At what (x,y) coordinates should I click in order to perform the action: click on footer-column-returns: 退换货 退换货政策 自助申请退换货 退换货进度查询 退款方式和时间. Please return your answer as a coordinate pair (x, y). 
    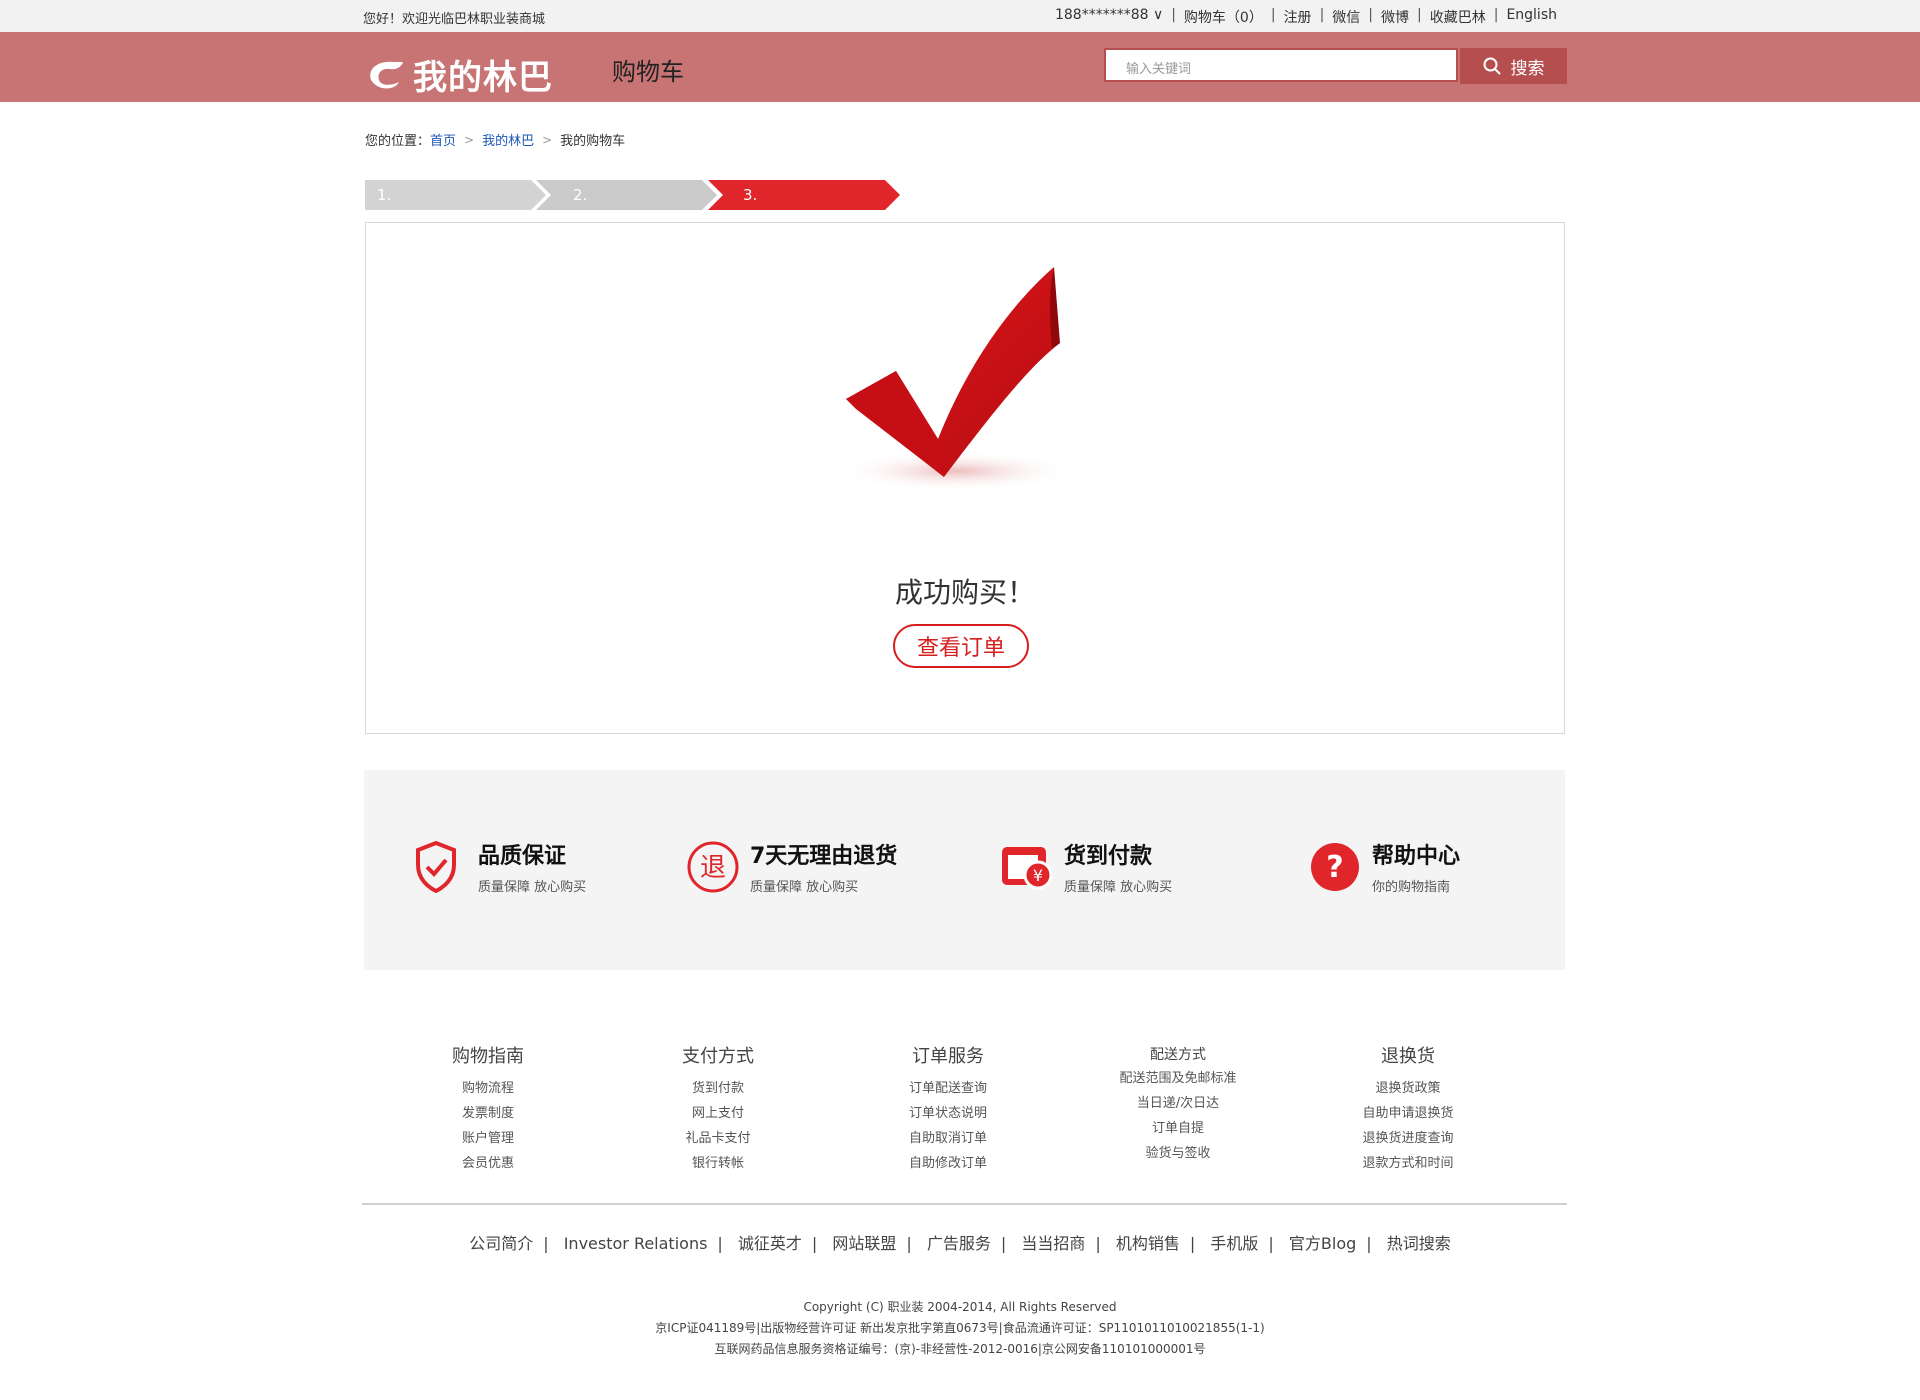
    Looking at the image, I should click on (1408, 1109).